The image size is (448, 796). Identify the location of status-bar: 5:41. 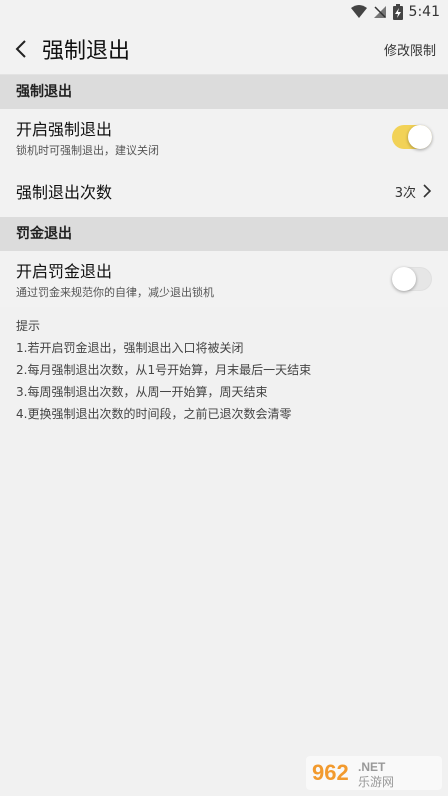
(224, 12).